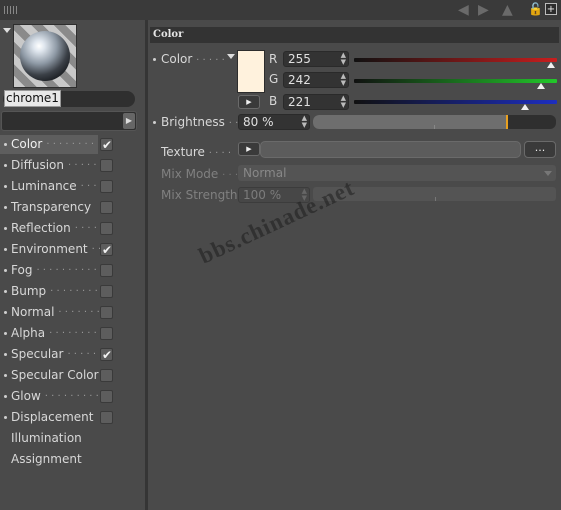 The width and height of the screenshot is (561, 510). Describe the element at coordinates (434, 122) in the screenshot. I see `brightness-slider` at that location.